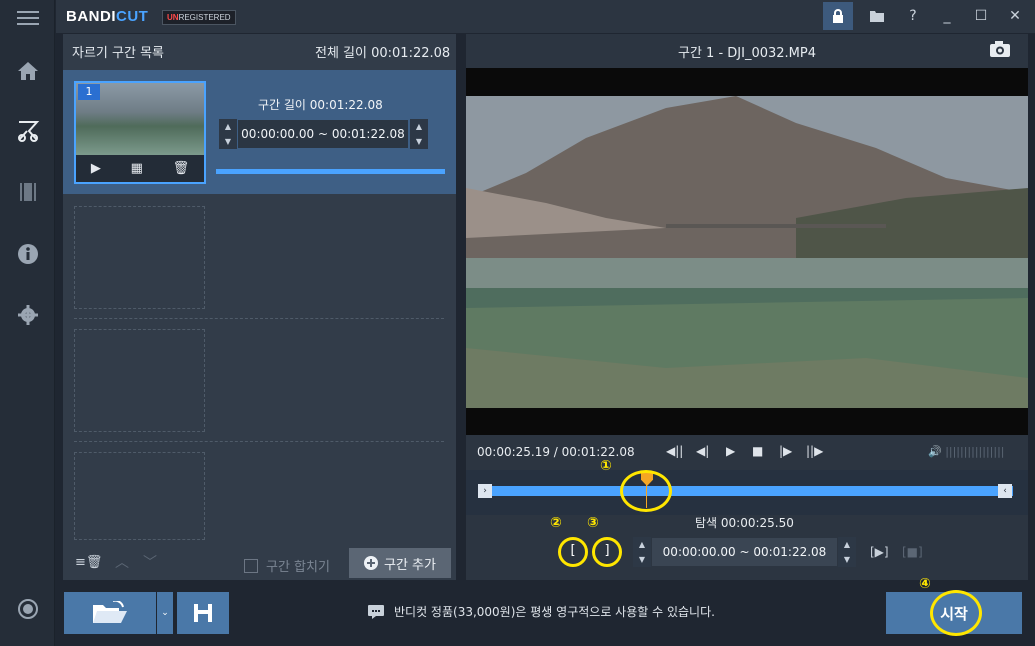 This screenshot has width=1035, height=646. I want to click on preview-title: 구간 1 - DJI_0032.MP4, so click(746, 53).